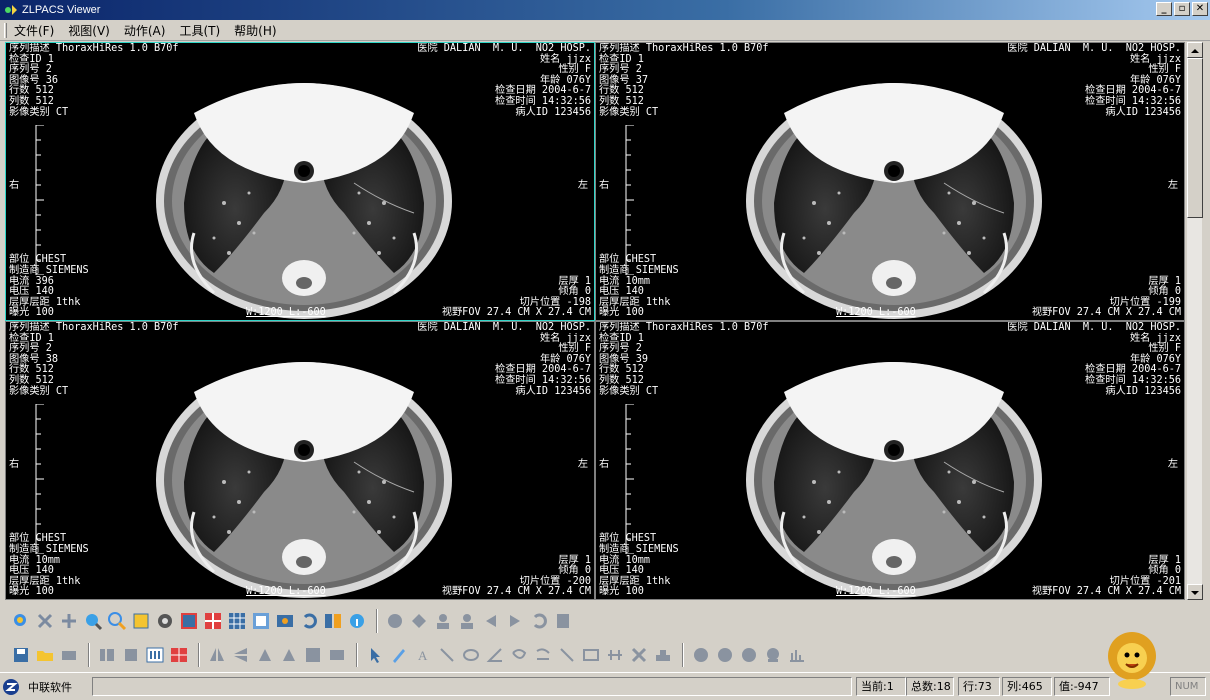 The image size is (1210, 700). Describe the element at coordinates (663, 655) in the screenshot. I see `calibrate-icon` at that location.